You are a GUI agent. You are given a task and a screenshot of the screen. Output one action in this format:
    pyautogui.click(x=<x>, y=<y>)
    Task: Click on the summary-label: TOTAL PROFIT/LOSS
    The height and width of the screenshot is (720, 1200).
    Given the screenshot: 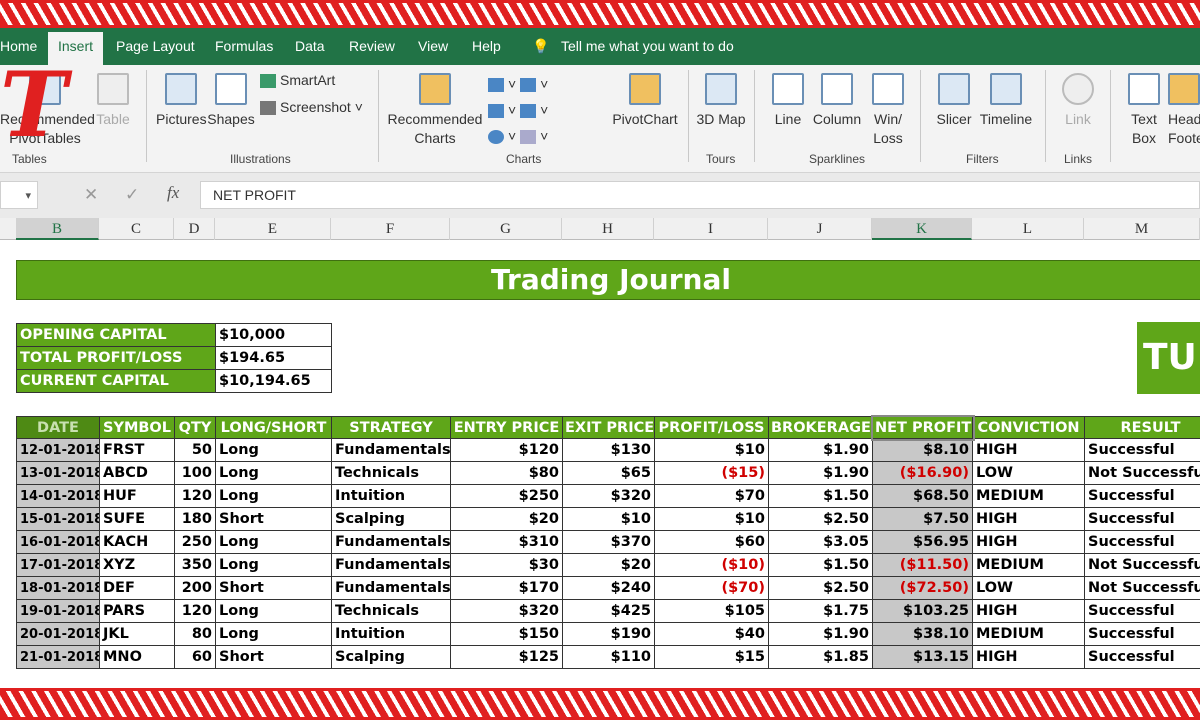 What is the action you would take?
    pyautogui.click(x=116, y=358)
    